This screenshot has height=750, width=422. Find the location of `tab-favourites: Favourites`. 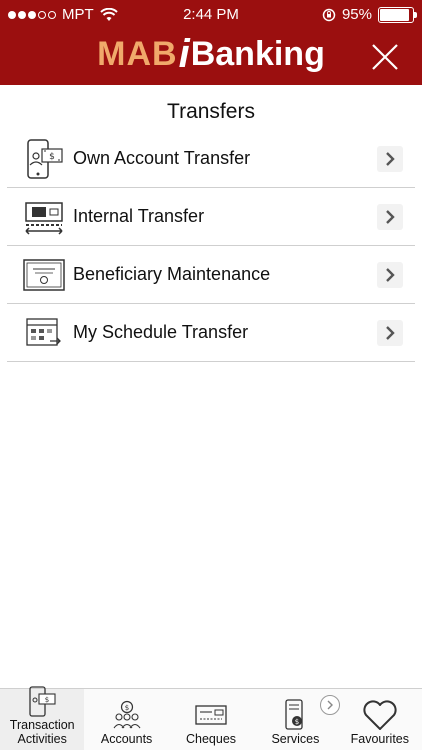

tab-favourites: Favourites is located at coordinates (380, 719).